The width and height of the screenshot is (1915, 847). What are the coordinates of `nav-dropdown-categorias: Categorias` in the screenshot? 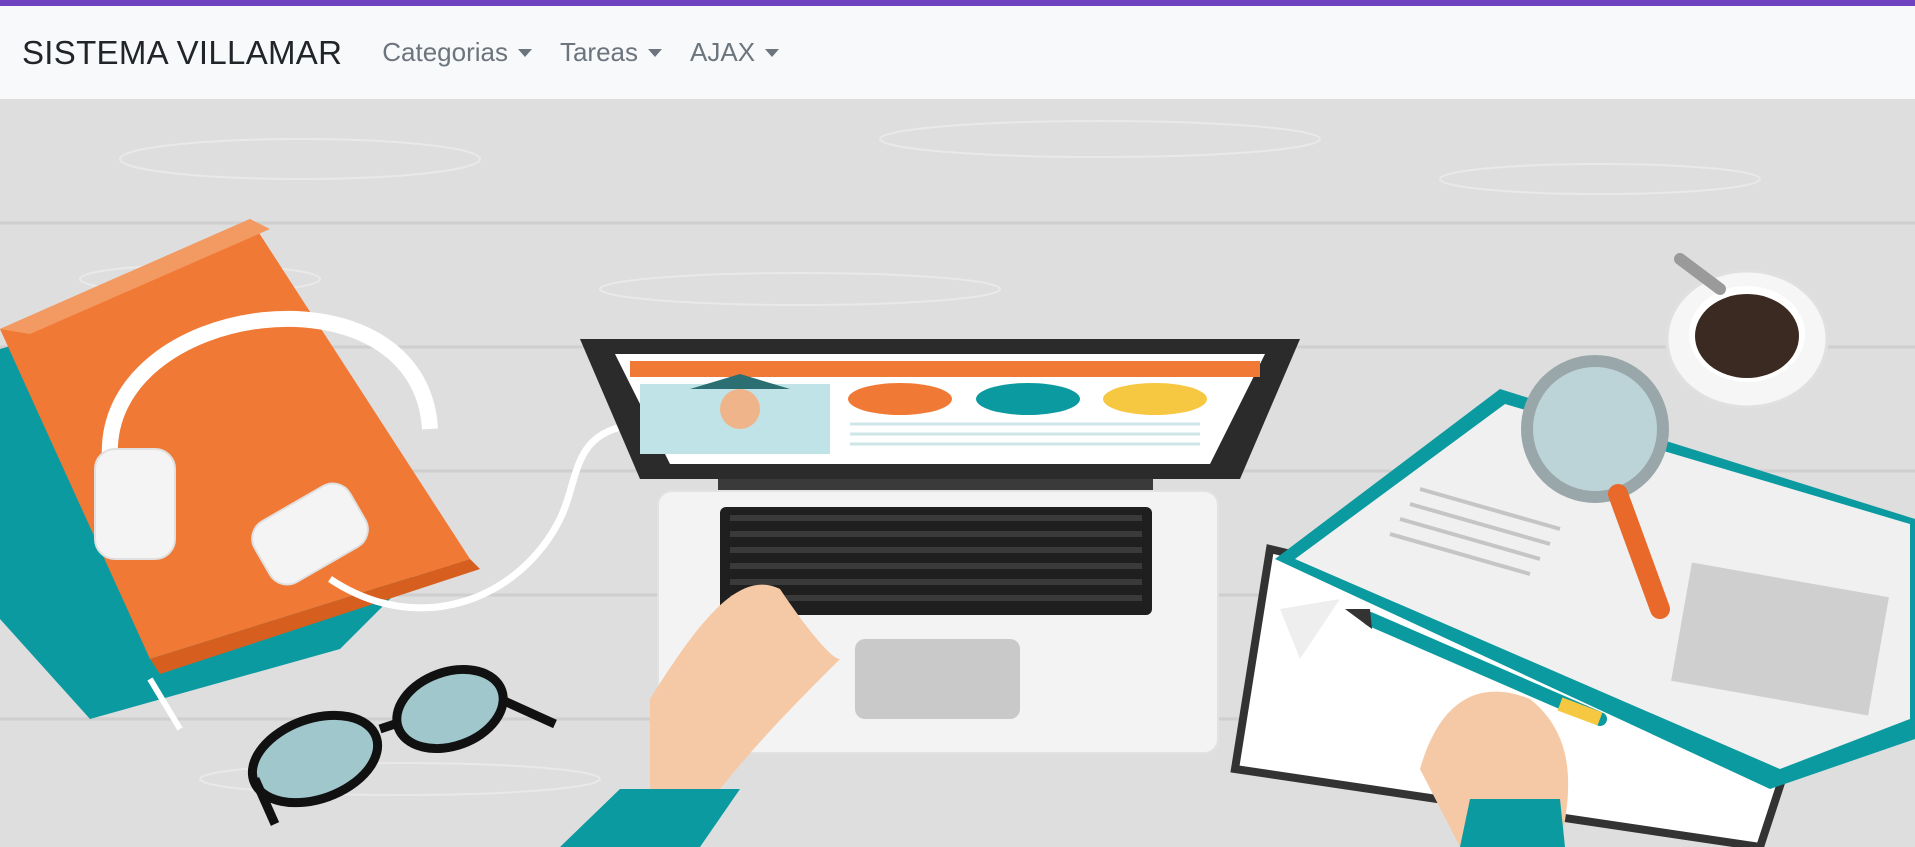 It's located at (457, 52).